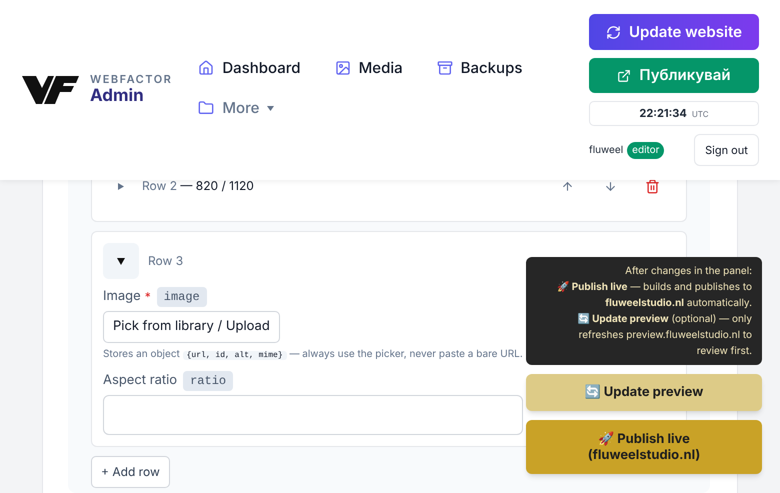  Describe the element at coordinates (50, 90) in the screenshot. I see `logo-icon` at that location.